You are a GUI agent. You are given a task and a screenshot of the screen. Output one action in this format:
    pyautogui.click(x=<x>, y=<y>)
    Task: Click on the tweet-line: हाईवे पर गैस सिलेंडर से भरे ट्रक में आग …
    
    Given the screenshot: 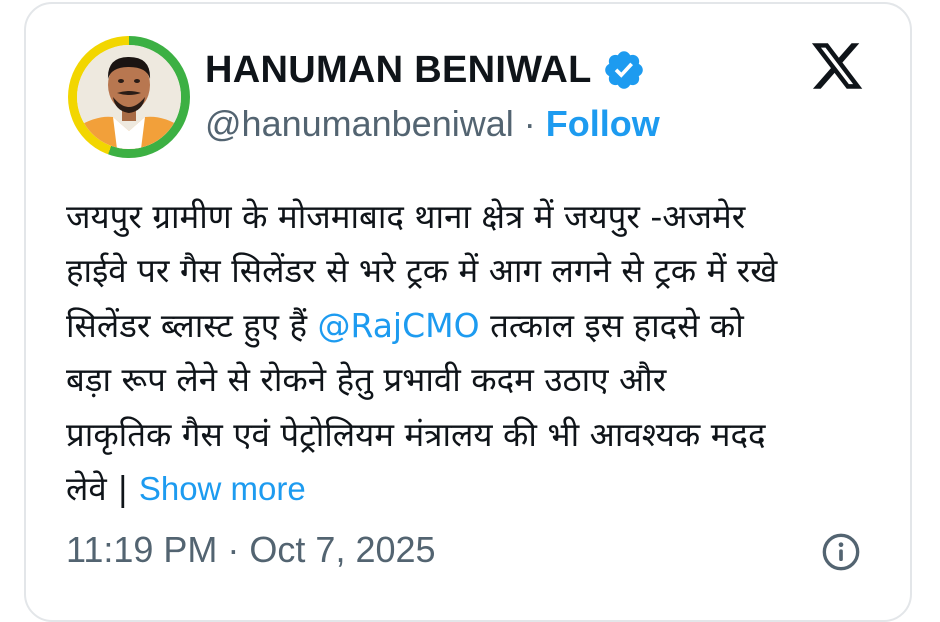 What is the action you would take?
    pyautogui.click(x=422, y=271)
    